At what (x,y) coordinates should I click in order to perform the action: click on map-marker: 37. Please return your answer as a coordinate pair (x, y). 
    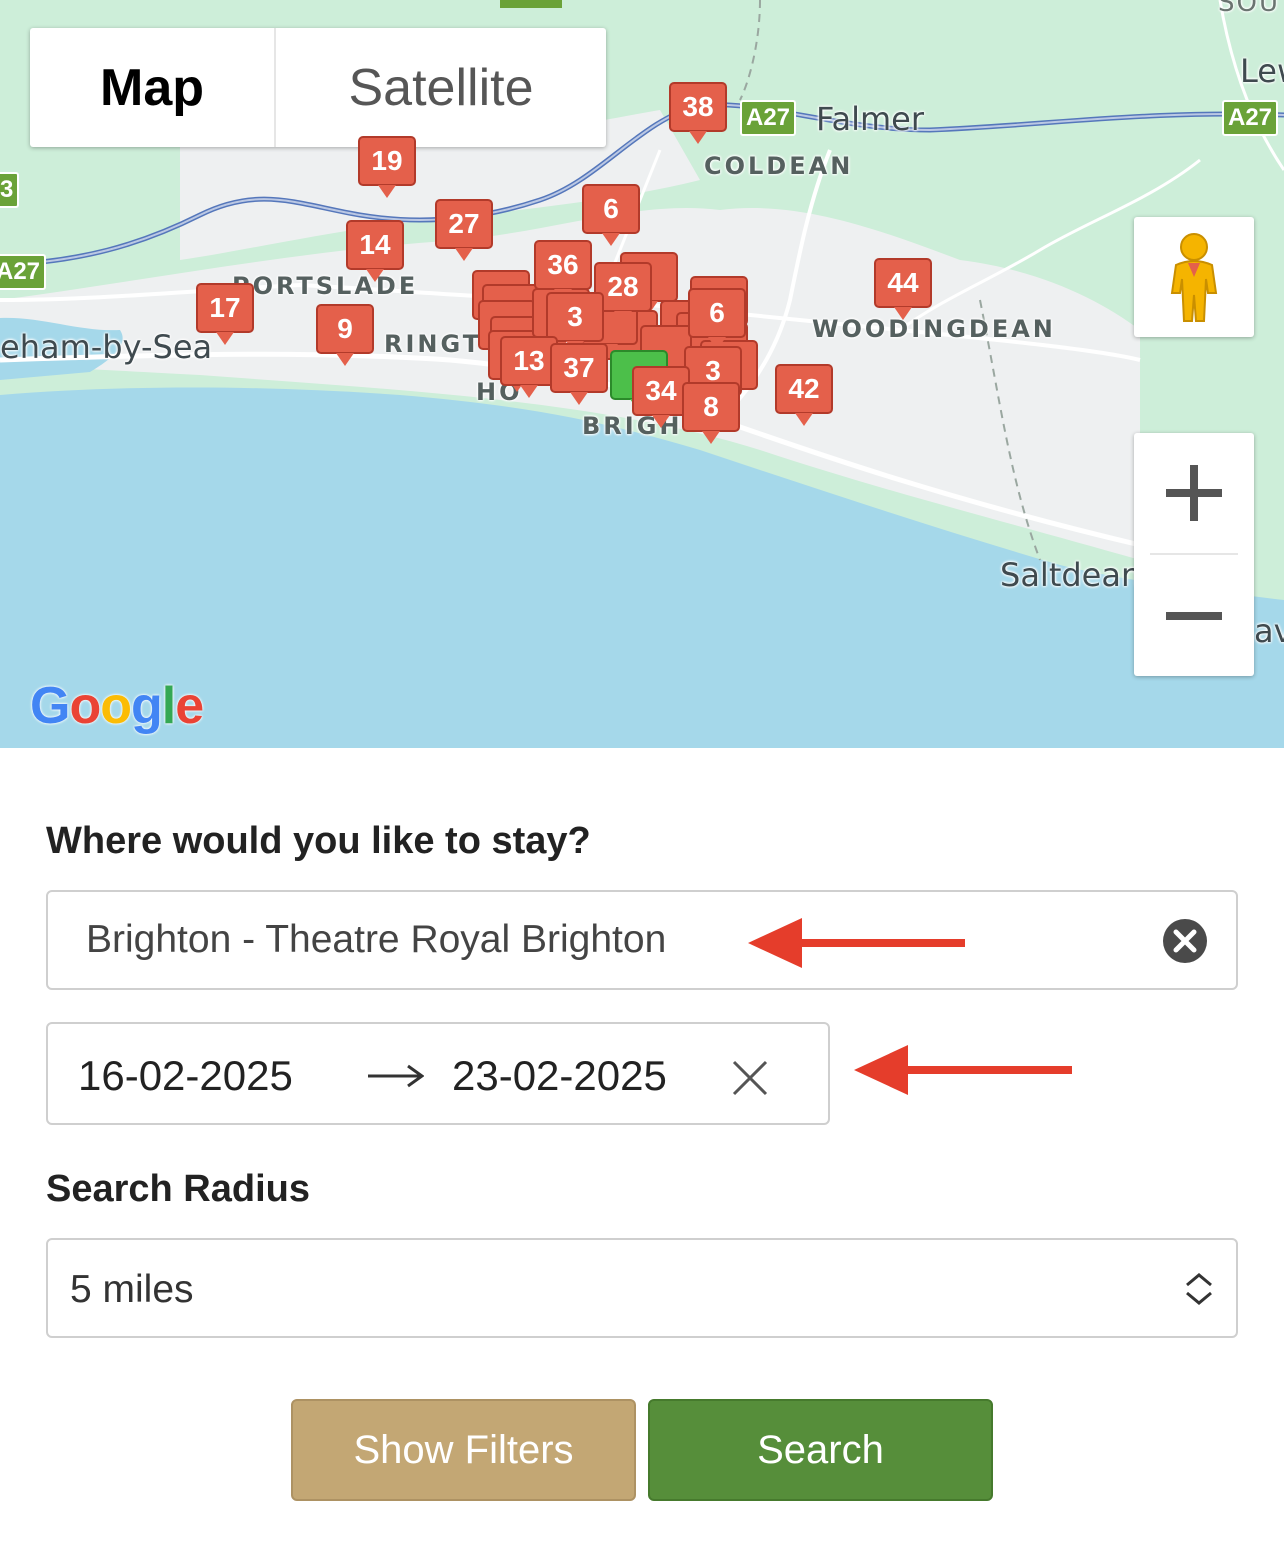
    Looking at the image, I should click on (579, 374).